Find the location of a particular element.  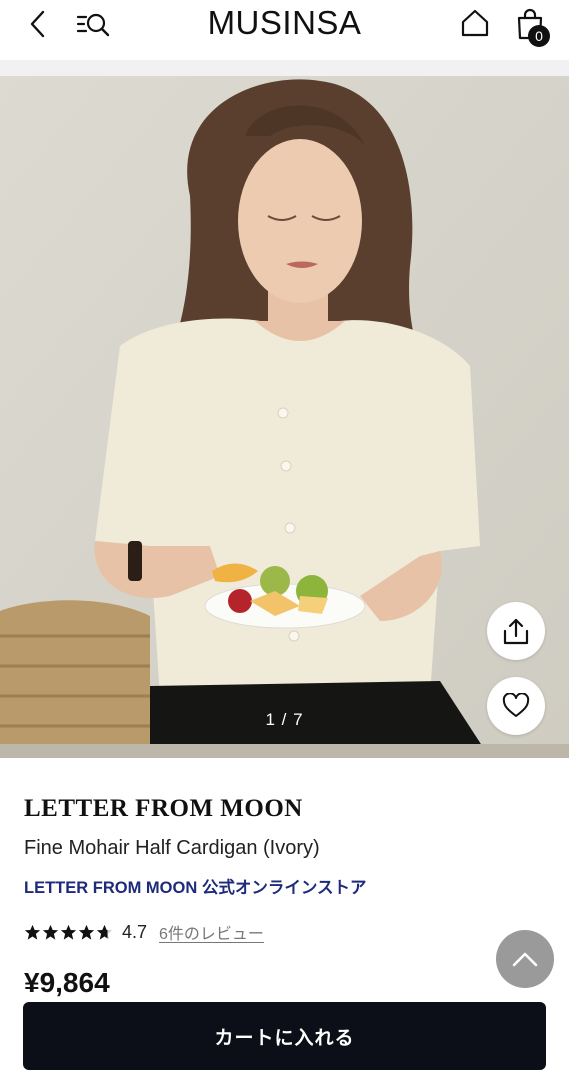

chevron-up-icon is located at coordinates (525, 959).